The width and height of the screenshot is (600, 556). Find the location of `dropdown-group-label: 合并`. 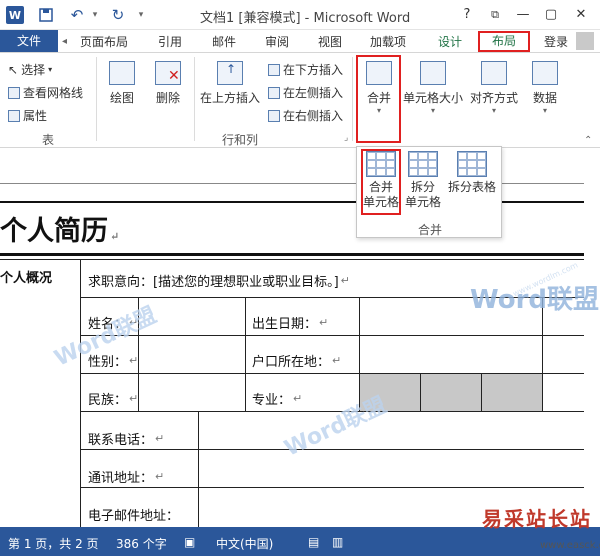

dropdown-group-label: 合并 is located at coordinates (429, 230).